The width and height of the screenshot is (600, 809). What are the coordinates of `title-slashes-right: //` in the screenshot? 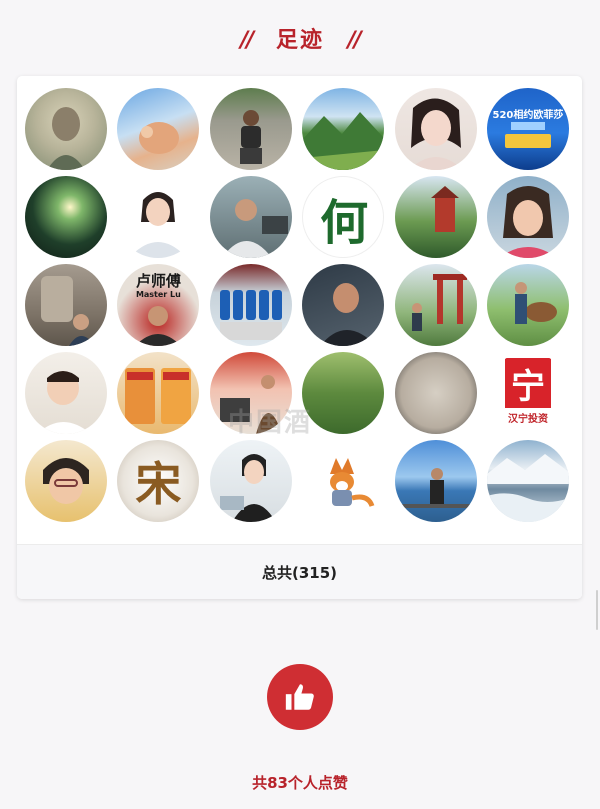 It's located at (354, 40).